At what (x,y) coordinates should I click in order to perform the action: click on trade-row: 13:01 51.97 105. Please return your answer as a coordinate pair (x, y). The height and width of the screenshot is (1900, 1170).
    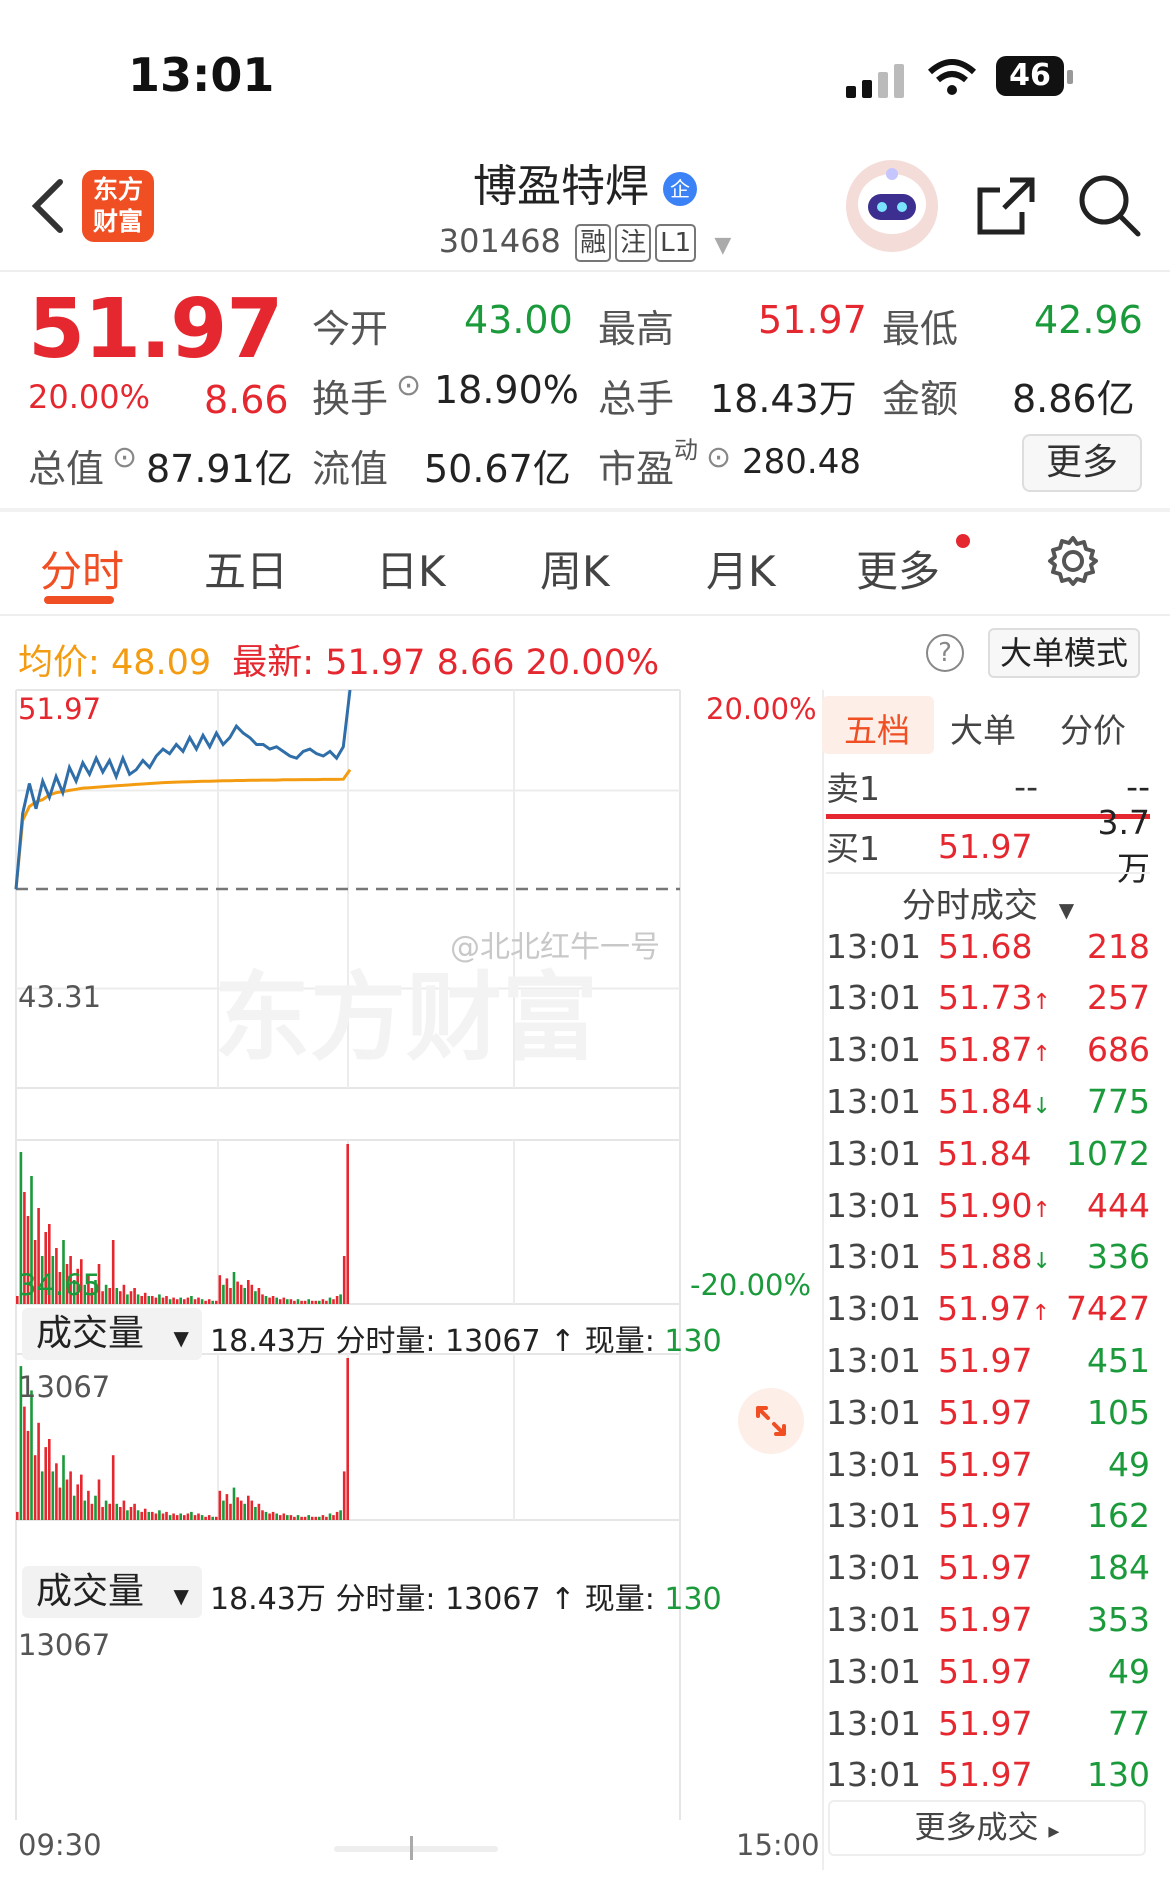
    Looking at the image, I should click on (988, 1412).